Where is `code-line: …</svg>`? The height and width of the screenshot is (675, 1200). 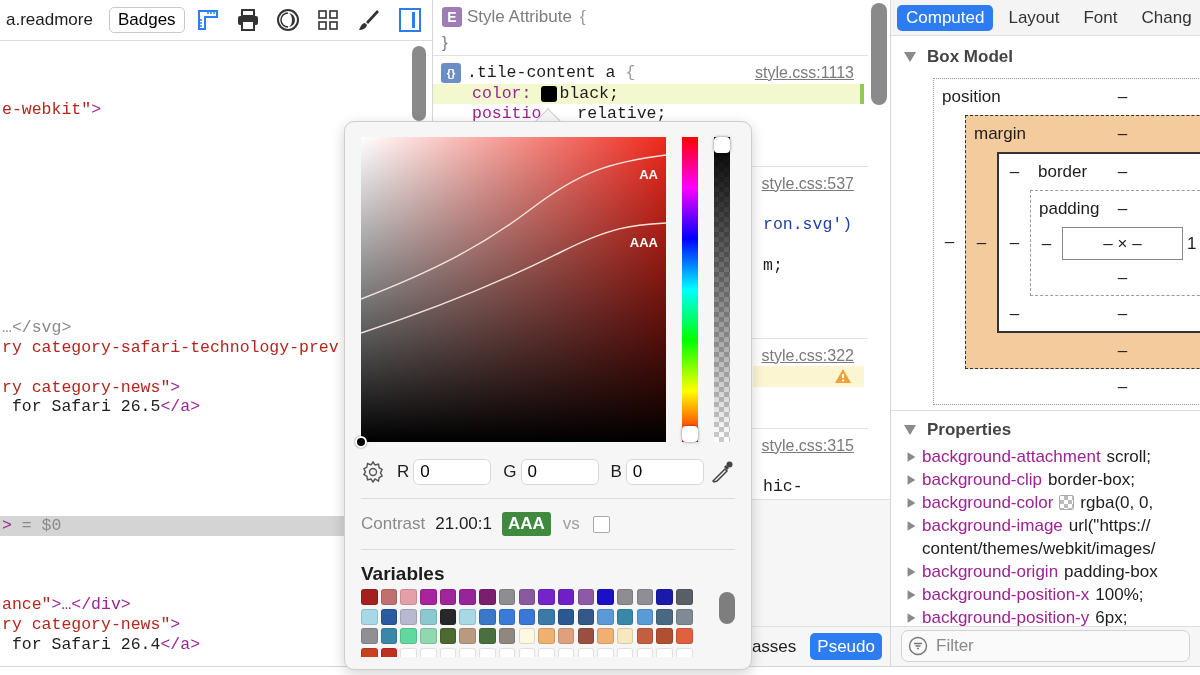
code-line: …</svg> is located at coordinates (172, 328).